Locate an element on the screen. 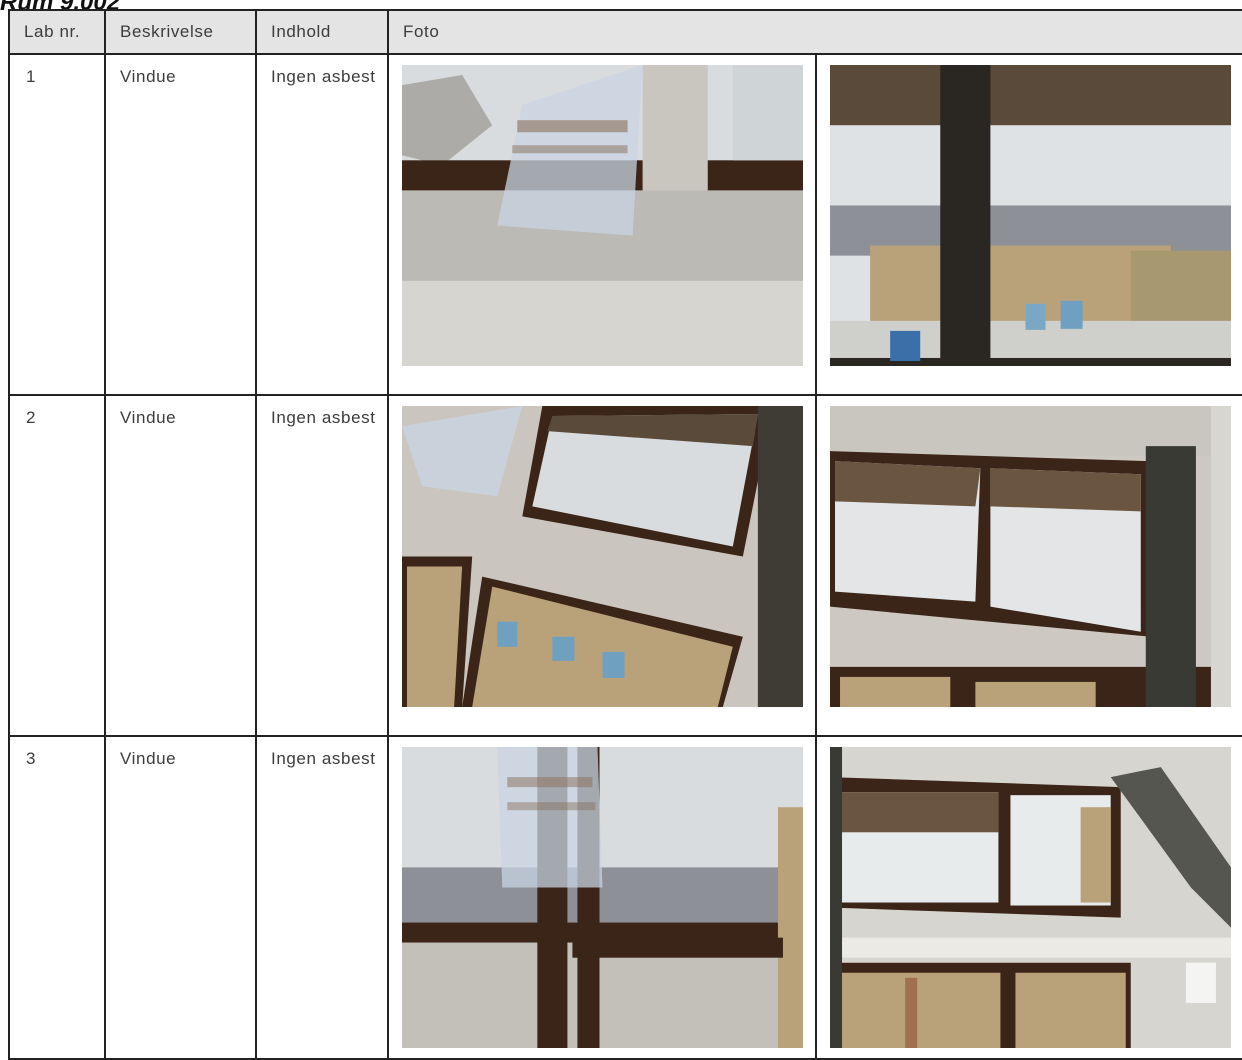 This screenshot has width=1242, height=1060. col-header-lab-nr: Lab nr. is located at coordinates (57, 32).